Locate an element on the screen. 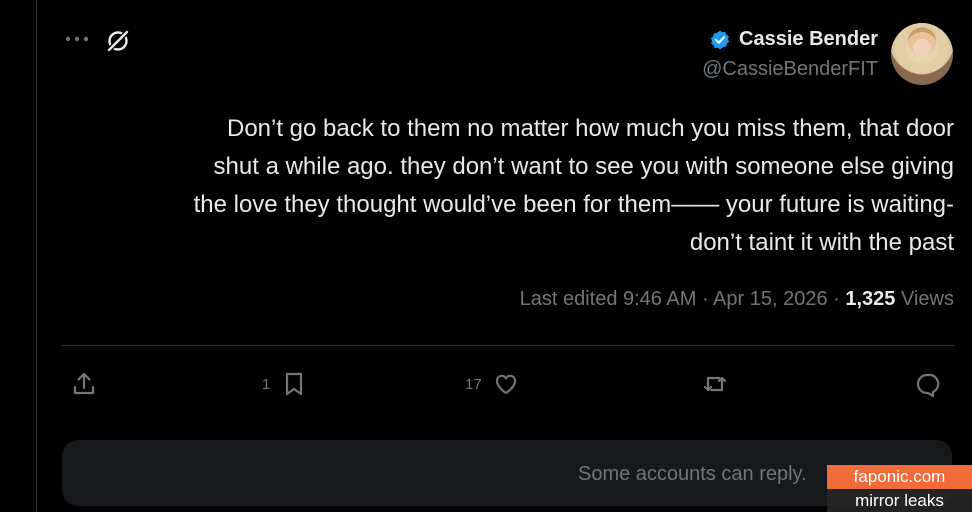  reply-button is located at coordinates (929, 384).